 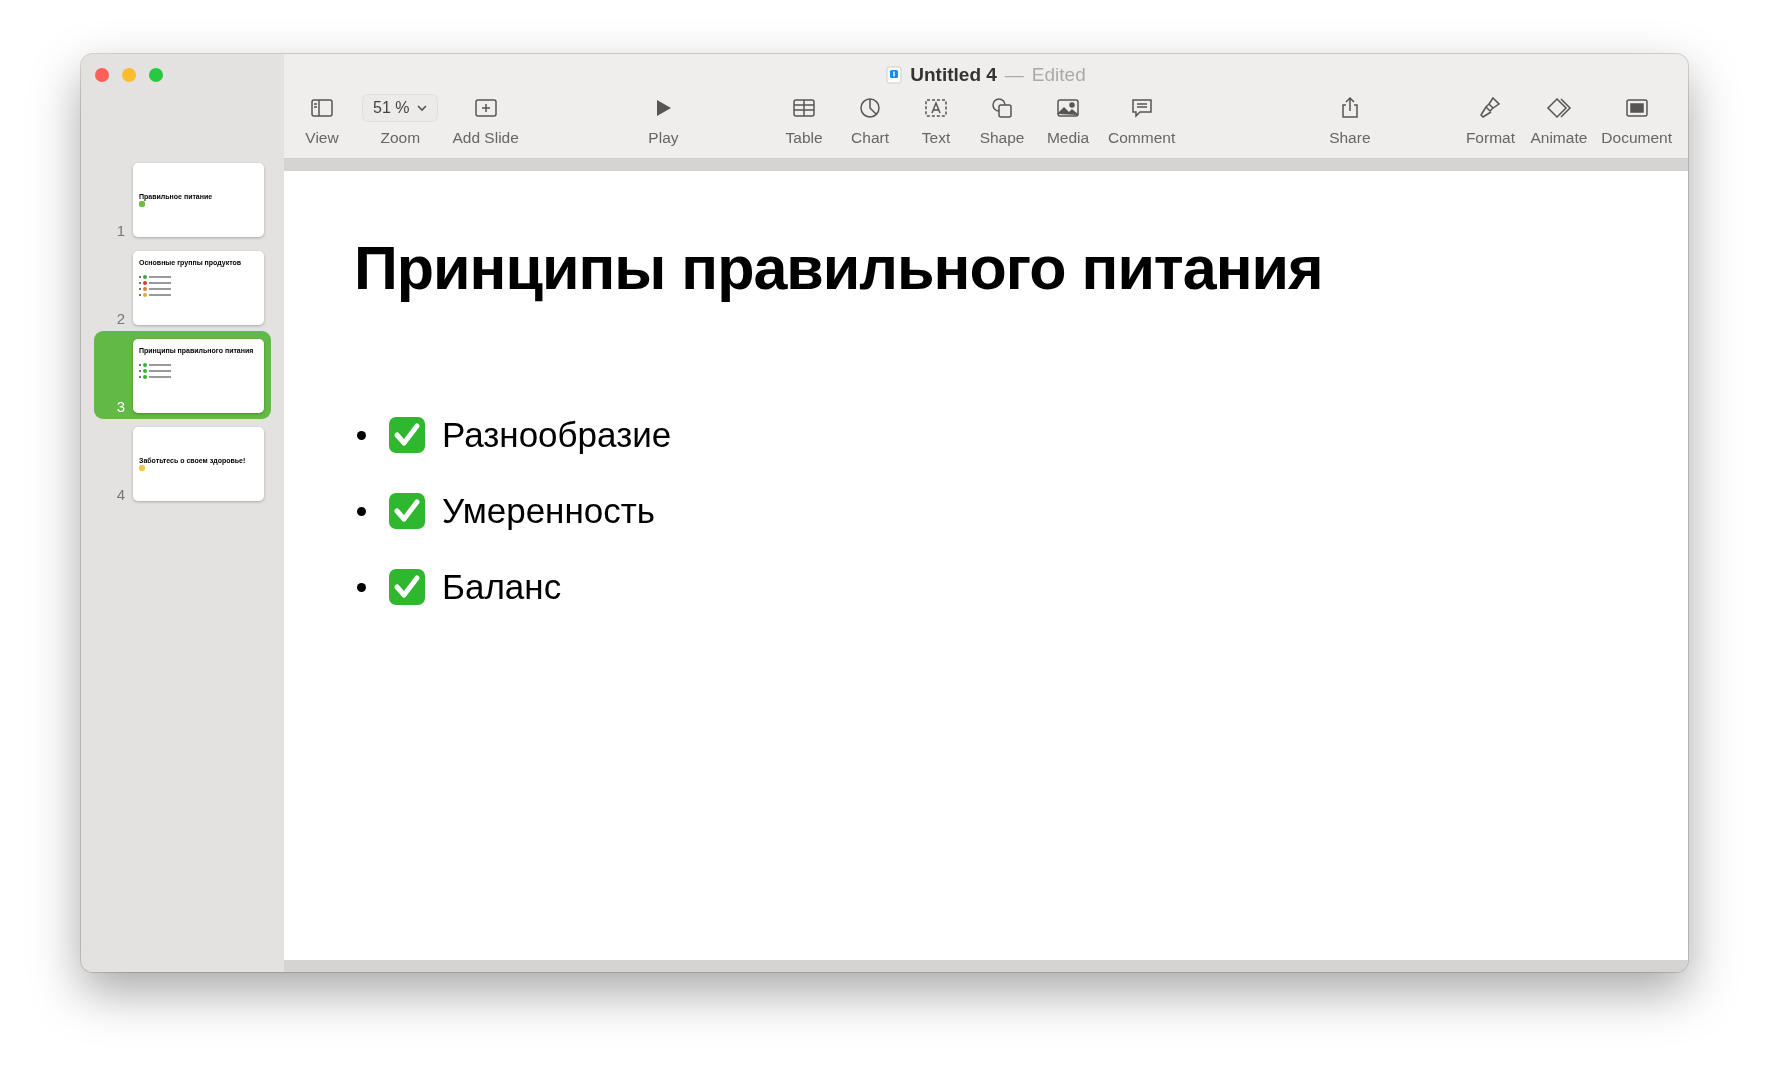 What do you see at coordinates (1559, 120) in the screenshot?
I see `animate-button: Animate` at bounding box center [1559, 120].